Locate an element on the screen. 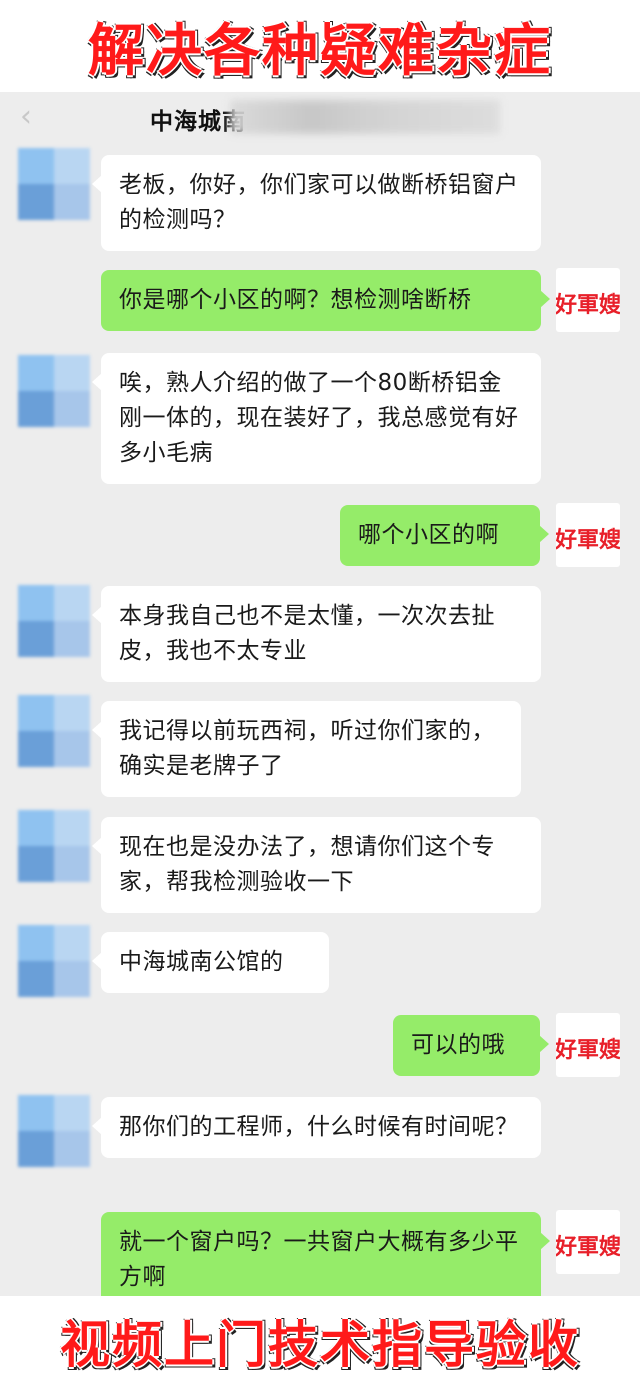 Image resolution: width=640 pixels, height=1386 pixels. message-bubble-outgoing: 就一个窗户吗？一共窗户大概有多少平方啊 is located at coordinates (325, 1260).